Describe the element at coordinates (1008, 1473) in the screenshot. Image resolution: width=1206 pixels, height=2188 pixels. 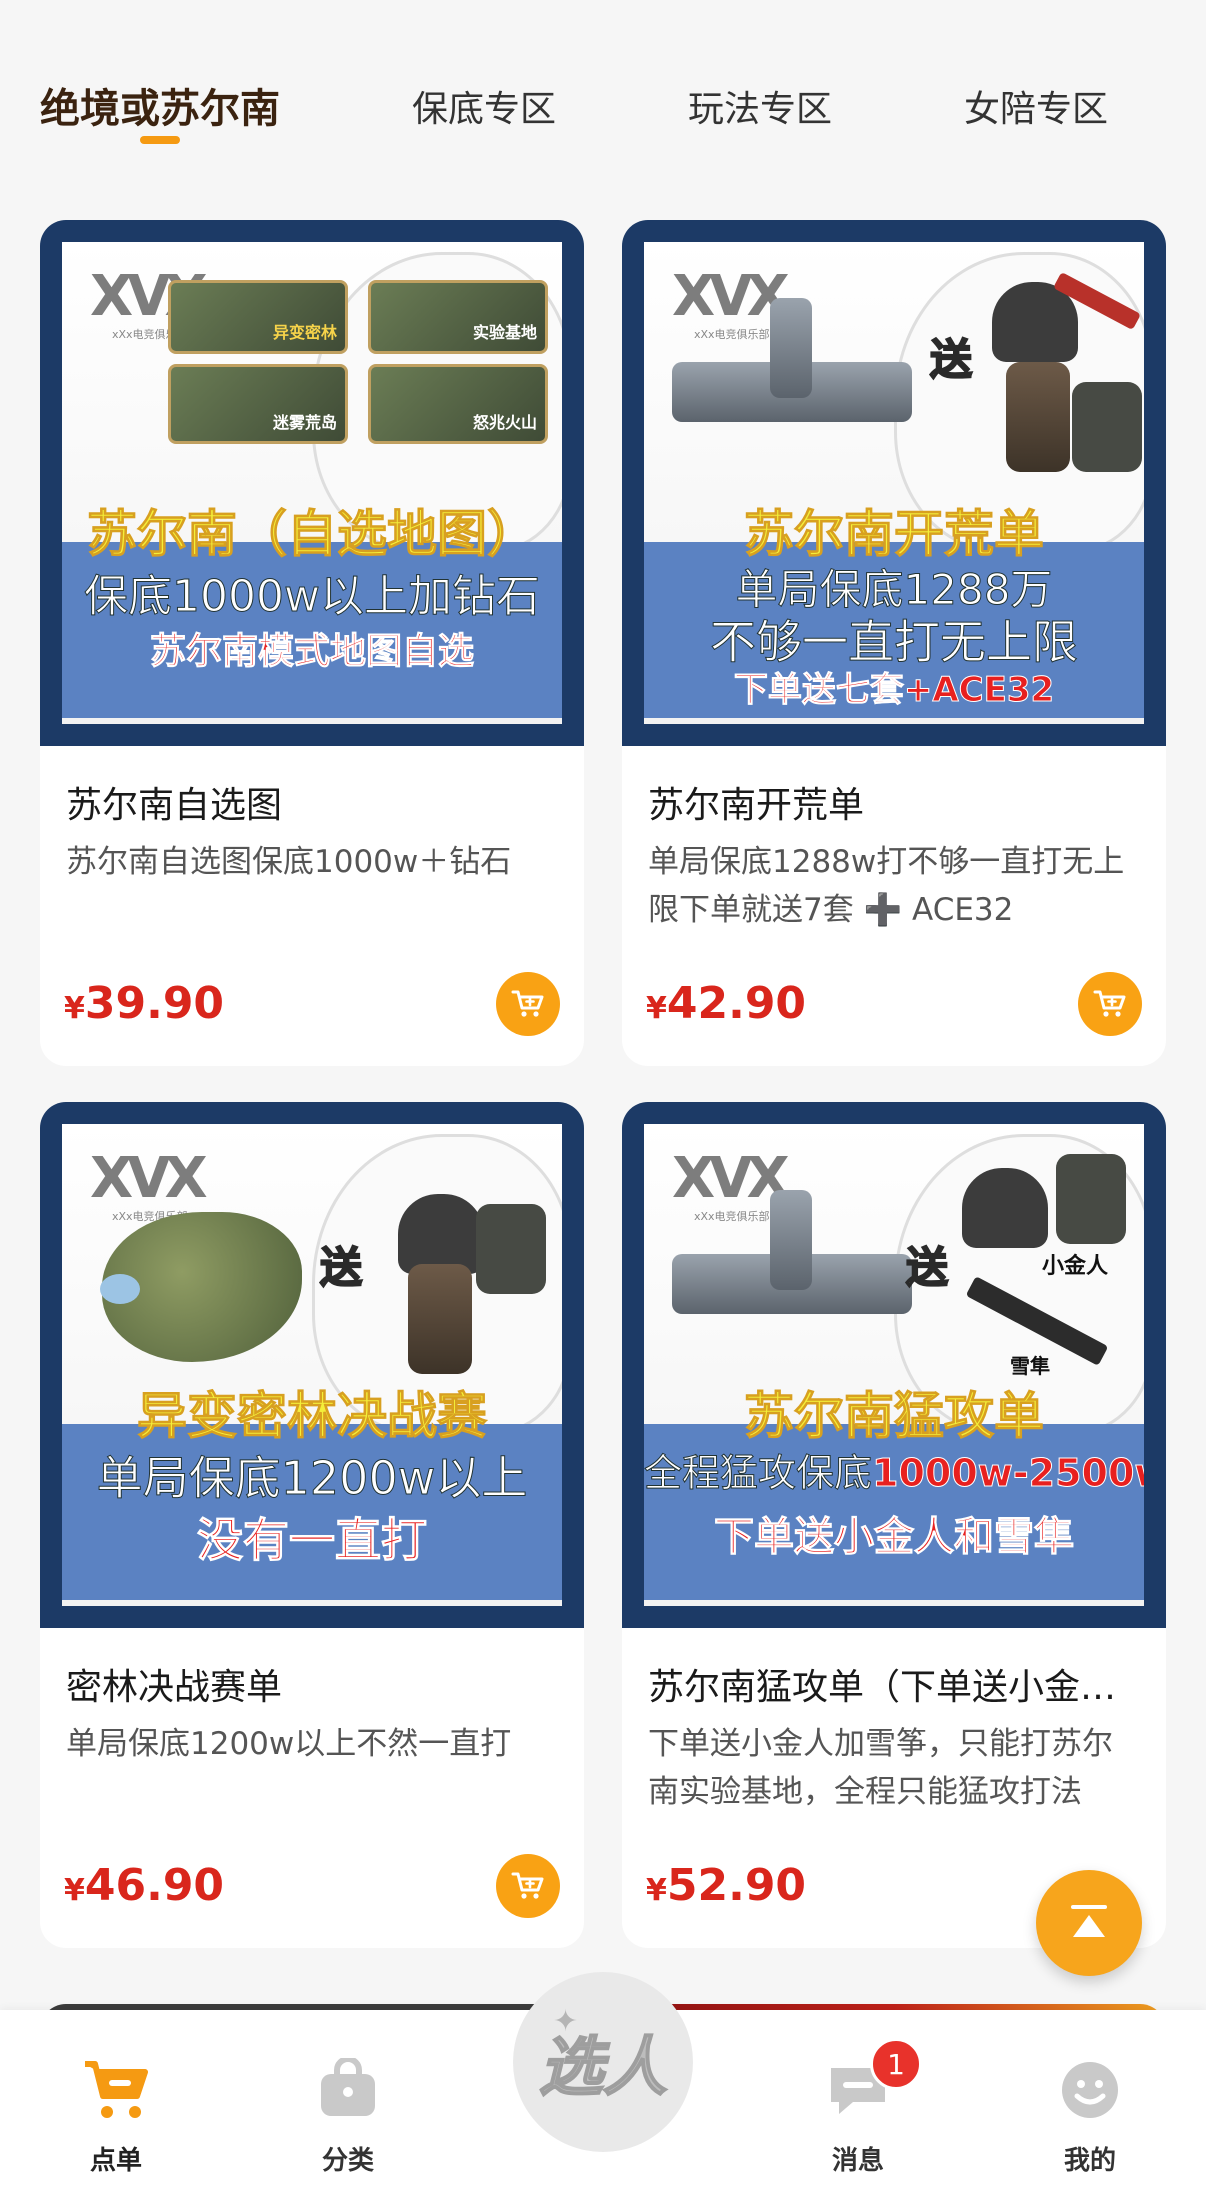
I see `banner-line-range: 1000w-2500w` at that location.